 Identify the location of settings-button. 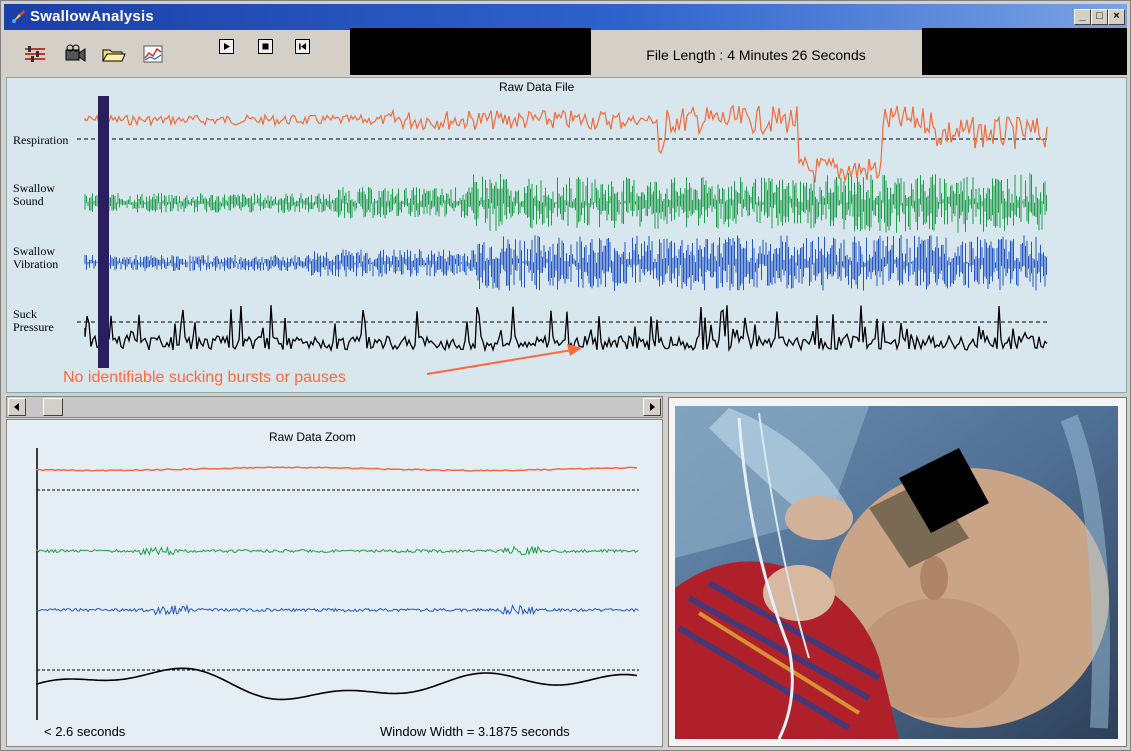
(35, 54).